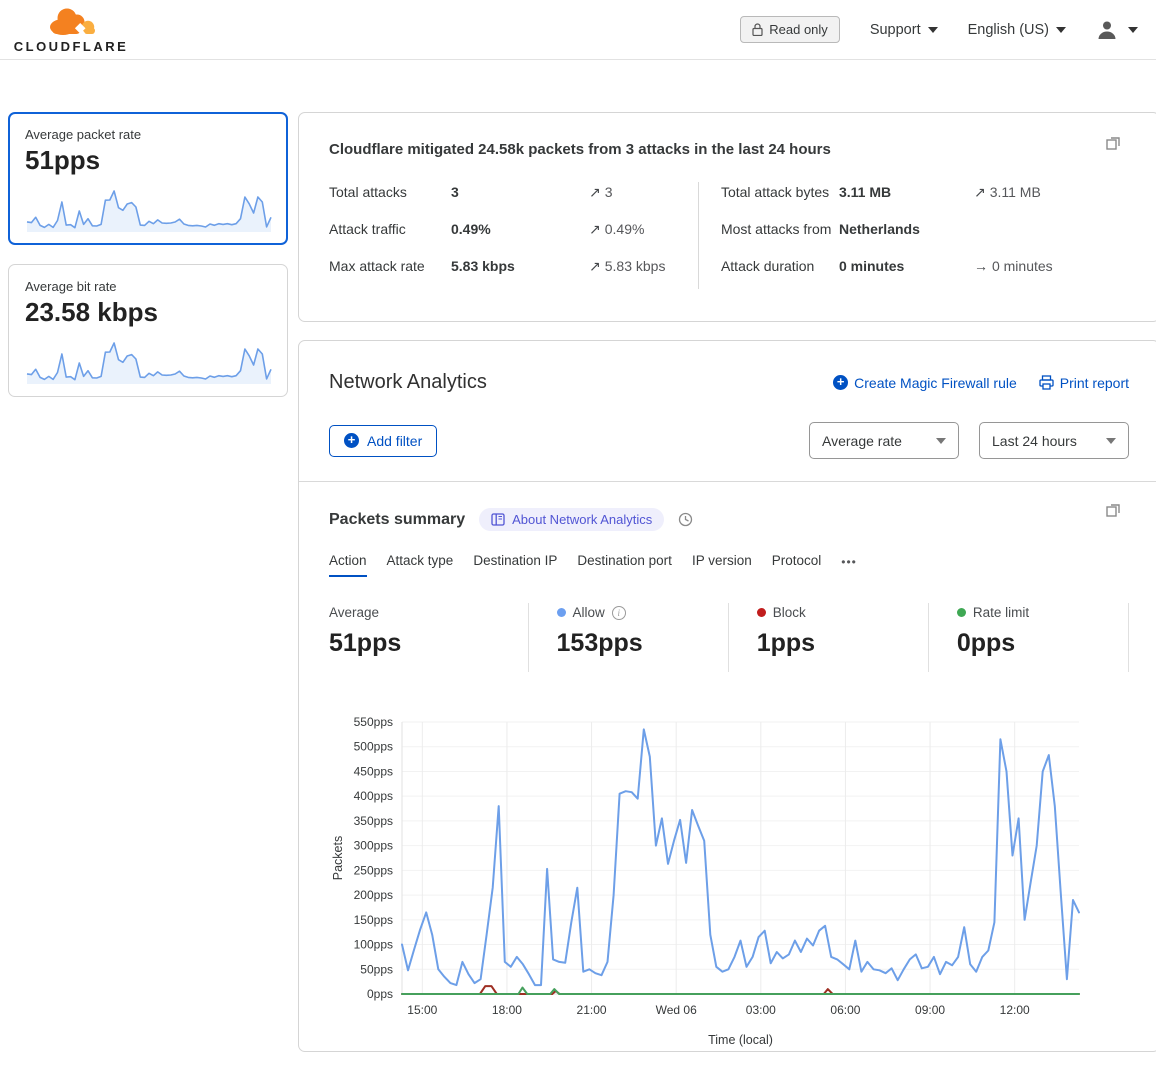  What do you see at coordinates (925, 229) in the screenshot?
I see `stat-row-most-attacks-from: Most attacks from Netherlands` at bounding box center [925, 229].